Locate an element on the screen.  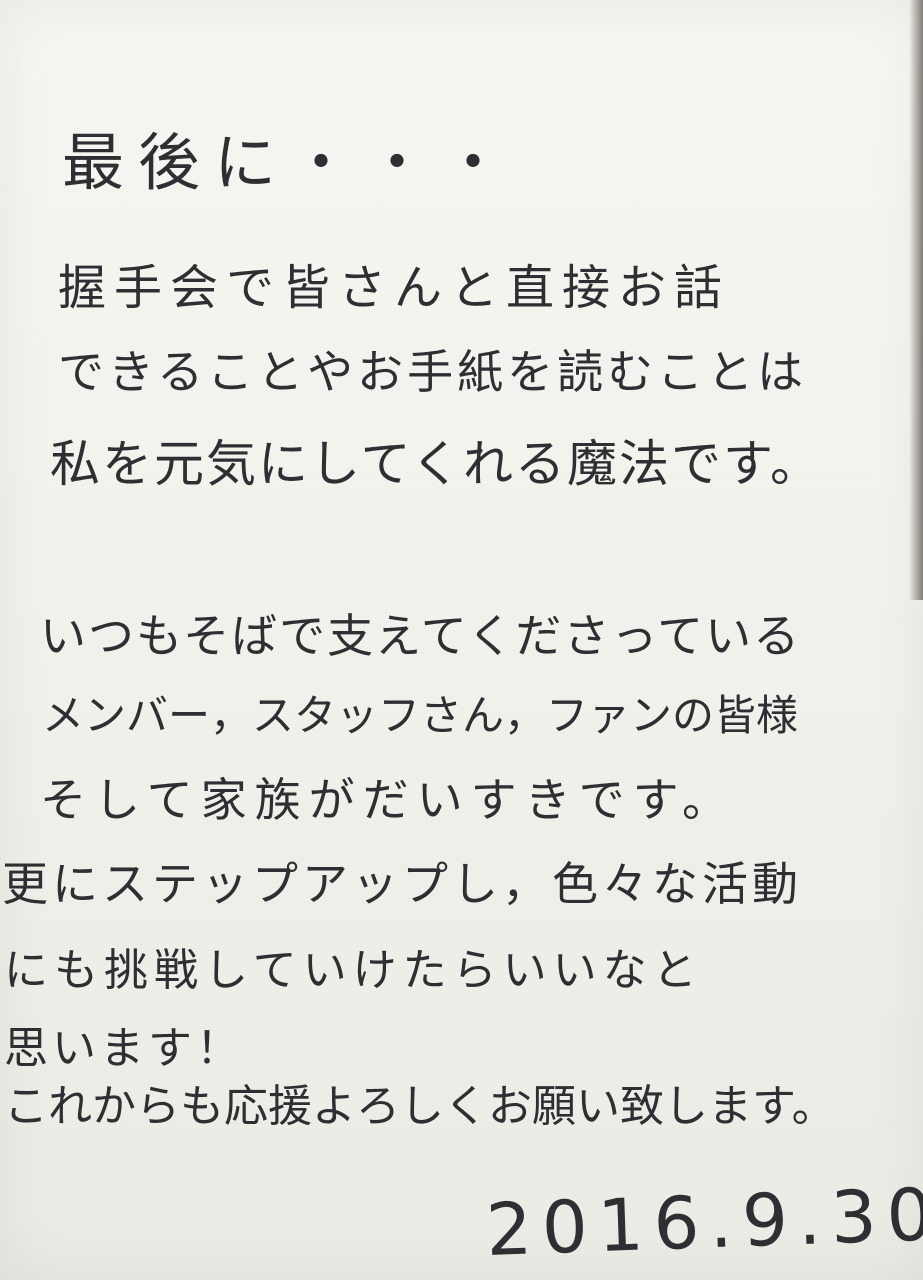
letter-line-2: 握手会で皆さんと直接お話 is located at coordinates (394, 288).